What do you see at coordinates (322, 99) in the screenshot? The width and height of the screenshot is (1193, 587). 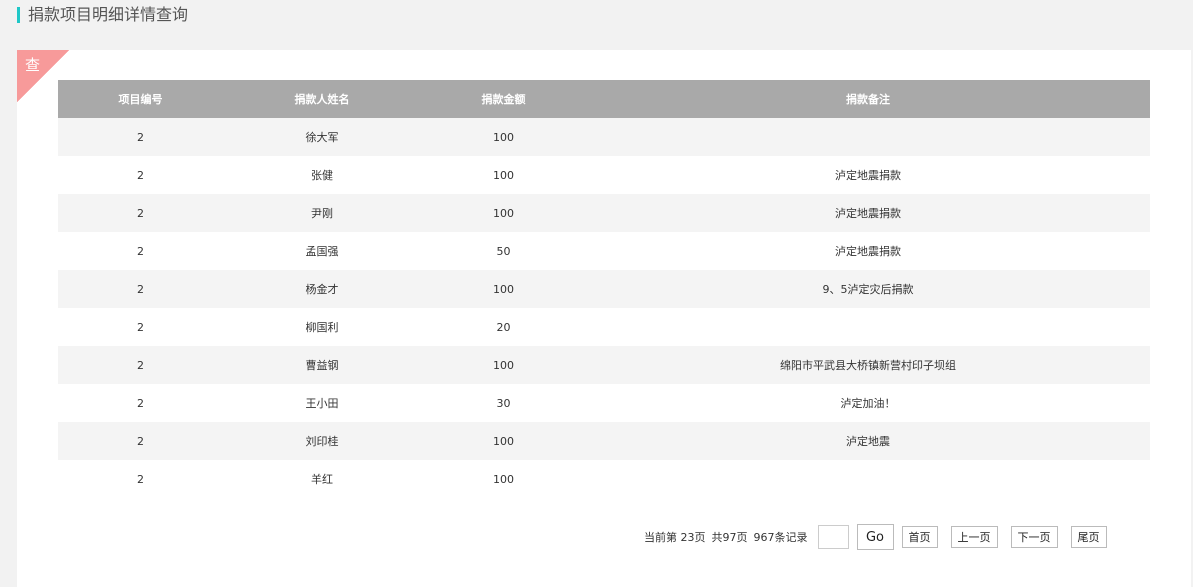 I see `column-header-donor-name: 捐款人姓名` at bounding box center [322, 99].